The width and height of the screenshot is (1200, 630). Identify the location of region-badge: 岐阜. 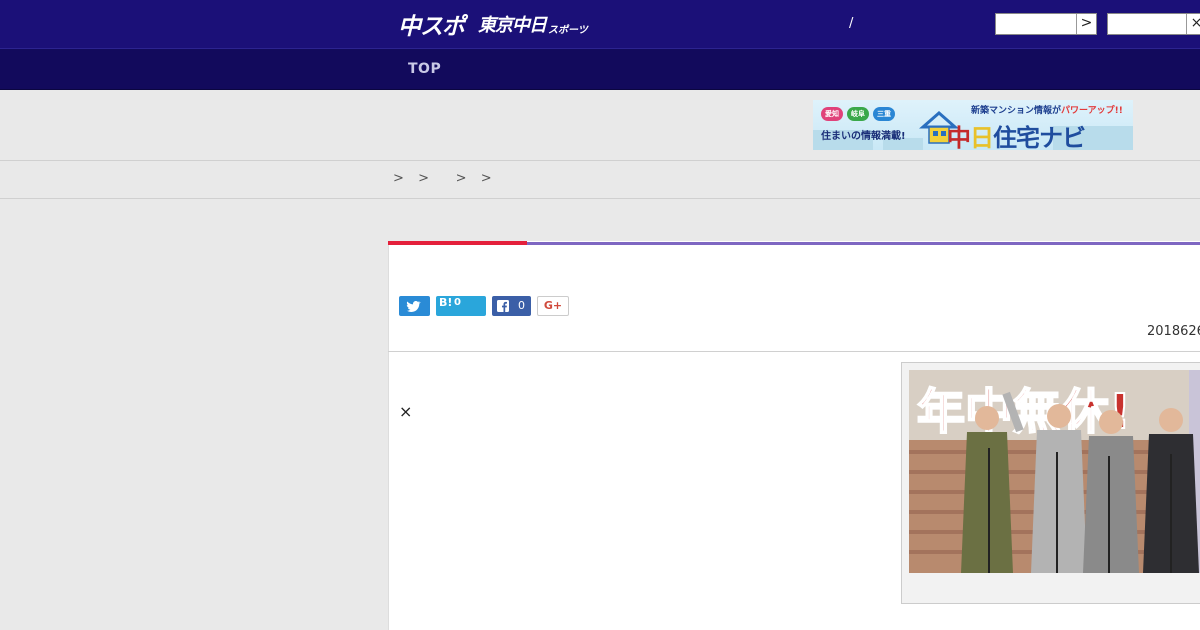
(858, 114).